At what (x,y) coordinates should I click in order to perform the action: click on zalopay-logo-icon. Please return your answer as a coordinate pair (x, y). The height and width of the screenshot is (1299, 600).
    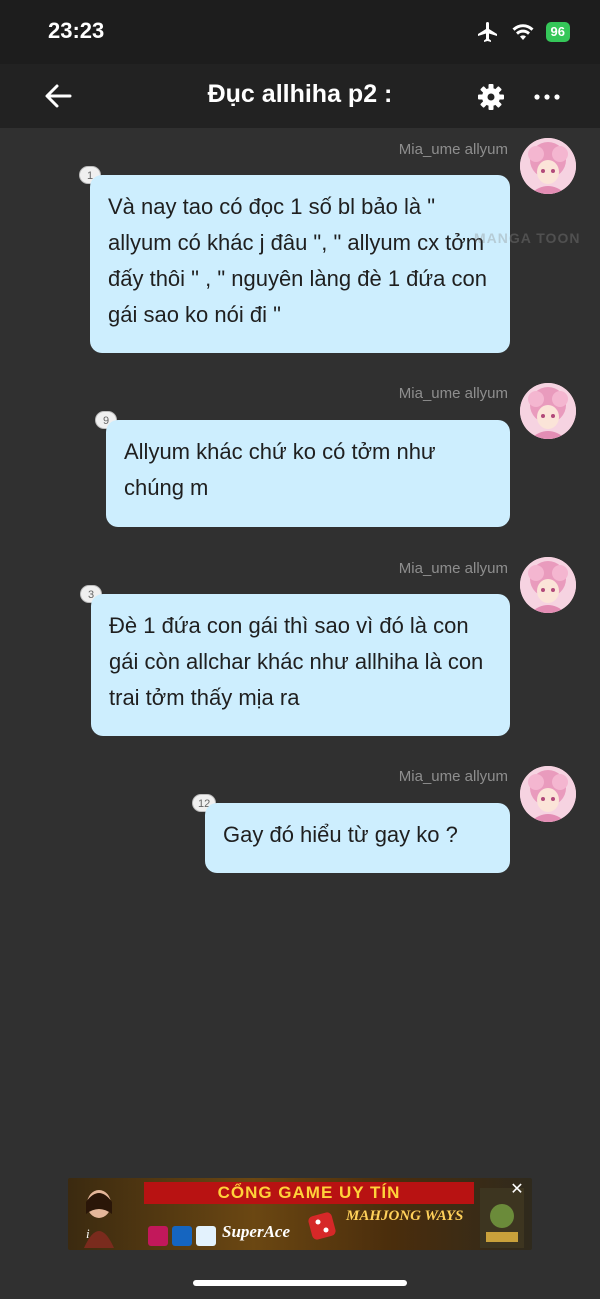
    Looking at the image, I should click on (206, 1236).